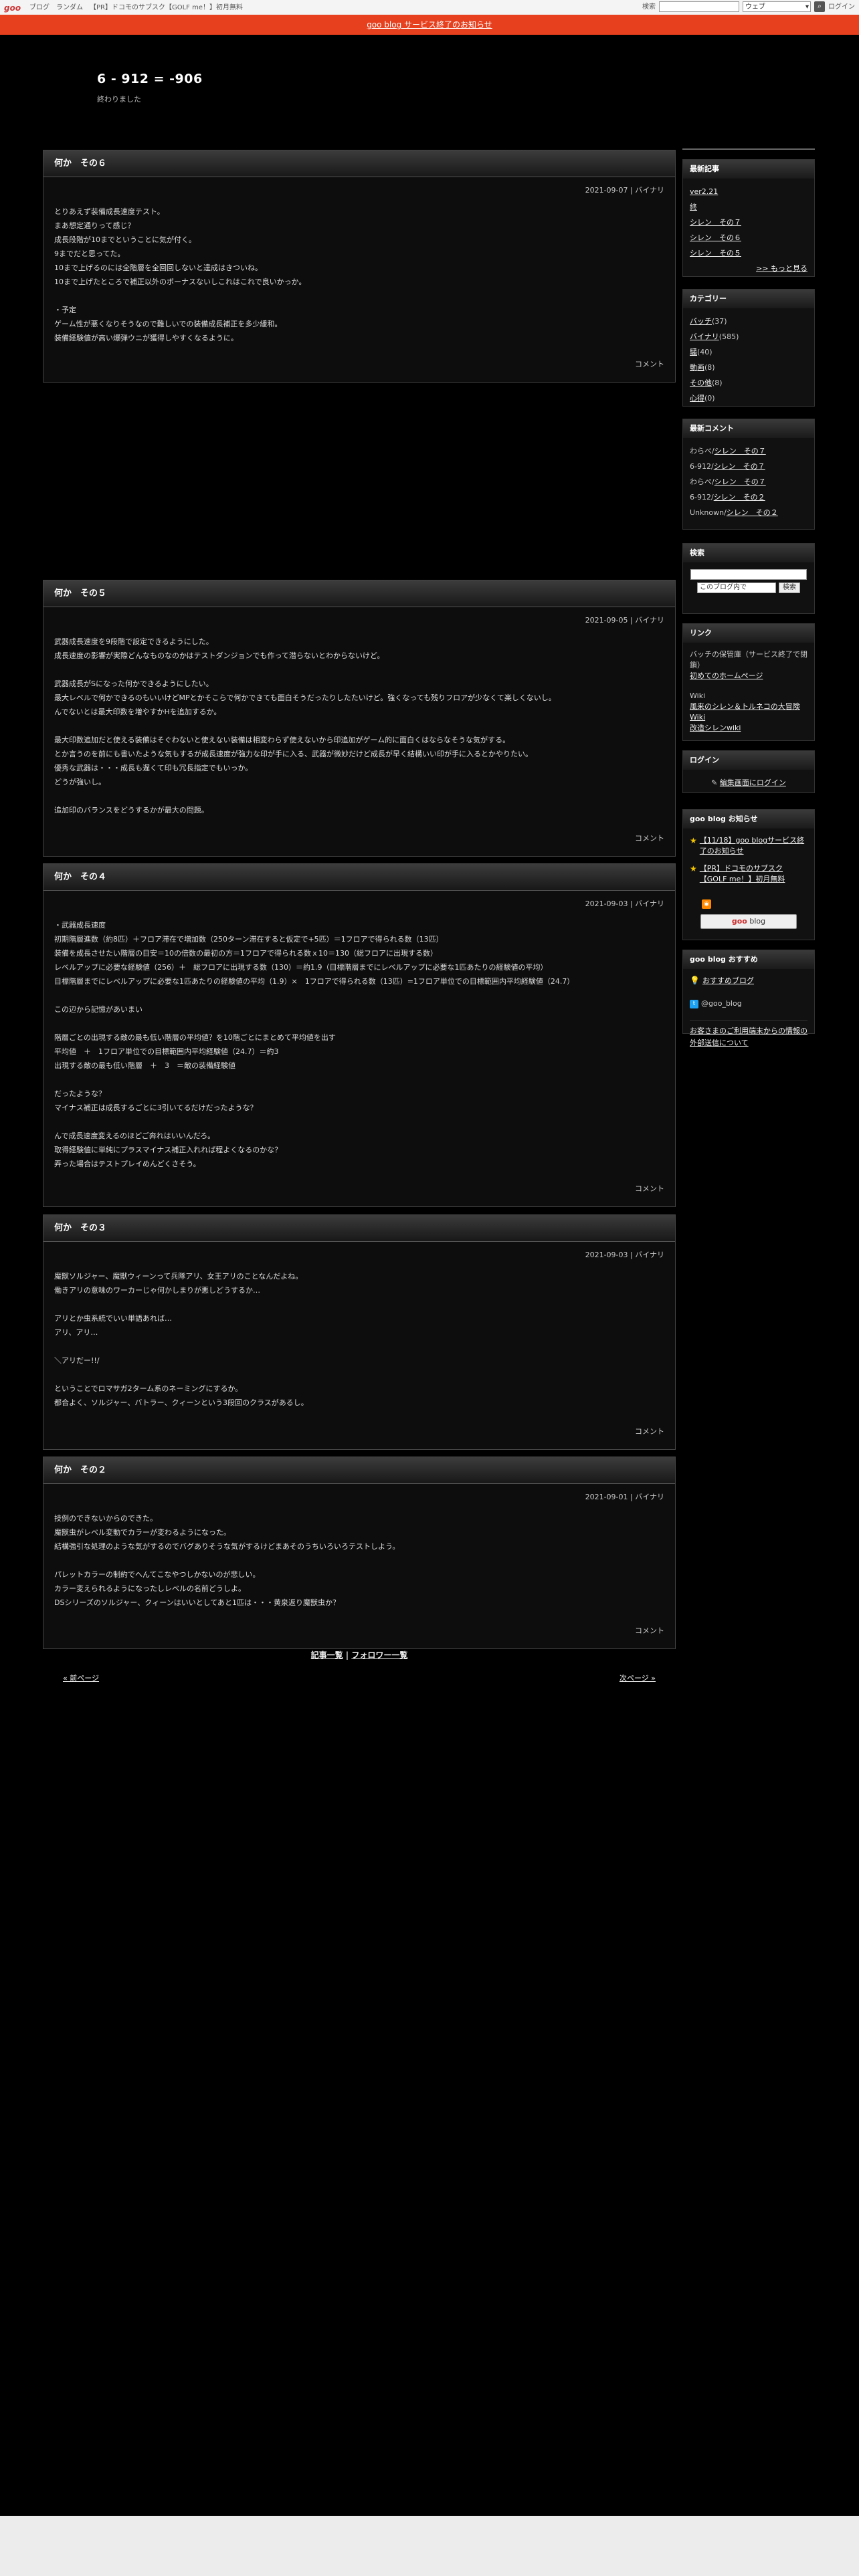 This screenshot has height=2576, width=859. What do you see at coordinates (606, 621) in the screenshot?
I see `entry-date: 2021-09-05` at bounding box center [606, 621].